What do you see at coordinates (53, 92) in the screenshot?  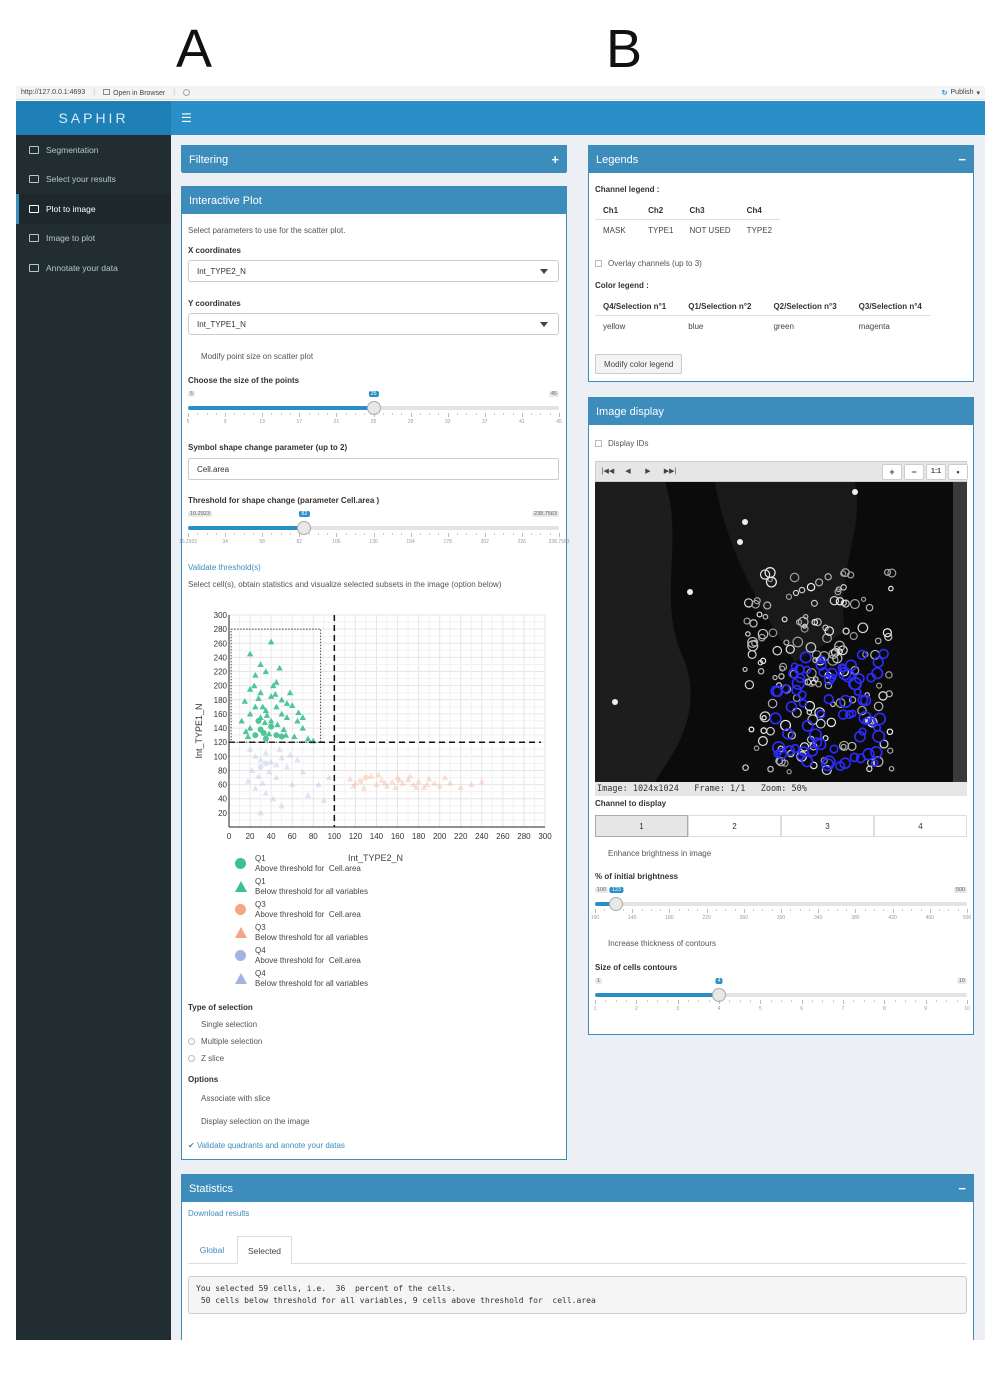 I see `browser-url: http://127.0.0.1:4693` at bounding box center [53, 92].